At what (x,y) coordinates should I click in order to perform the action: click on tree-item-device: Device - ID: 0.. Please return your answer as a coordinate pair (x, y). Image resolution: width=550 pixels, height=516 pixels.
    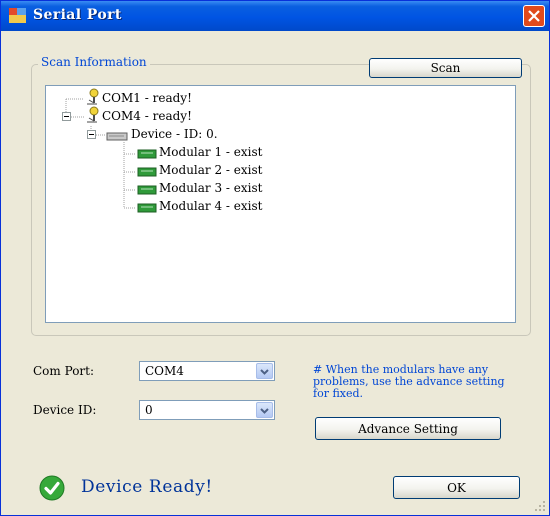
    Looking at the image, I should click on (174, 134).